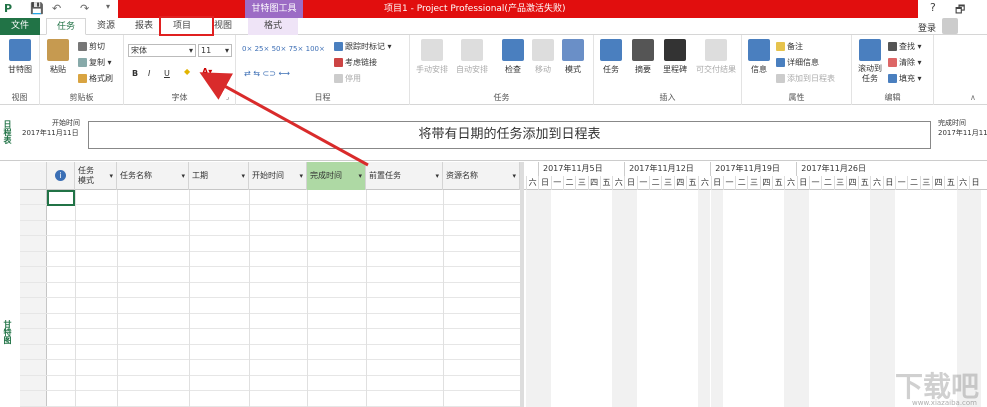 The width and height of the screenshot is (987, 407). What do you see at coordinates (870, 61) in the screenshot?
I see `scroll-to-task-button: 滚动到 任务` at bounding box center [870, 61].